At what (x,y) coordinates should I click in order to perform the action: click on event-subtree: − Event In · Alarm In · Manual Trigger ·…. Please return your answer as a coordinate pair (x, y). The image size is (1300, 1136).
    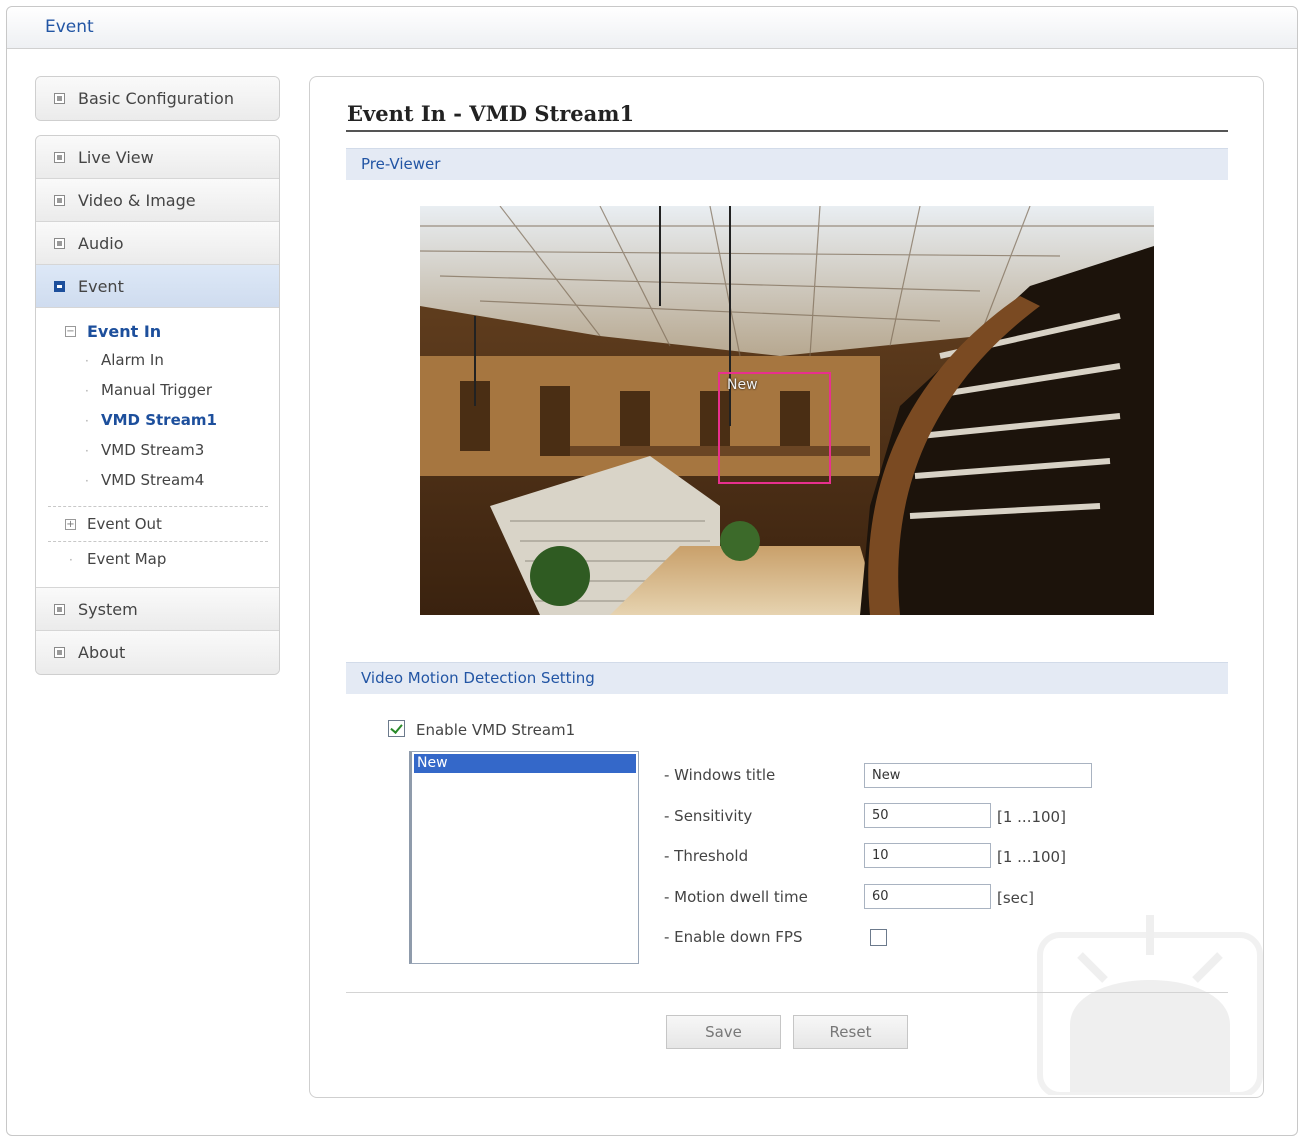
    Looking at the image, I should click on (157, 448).